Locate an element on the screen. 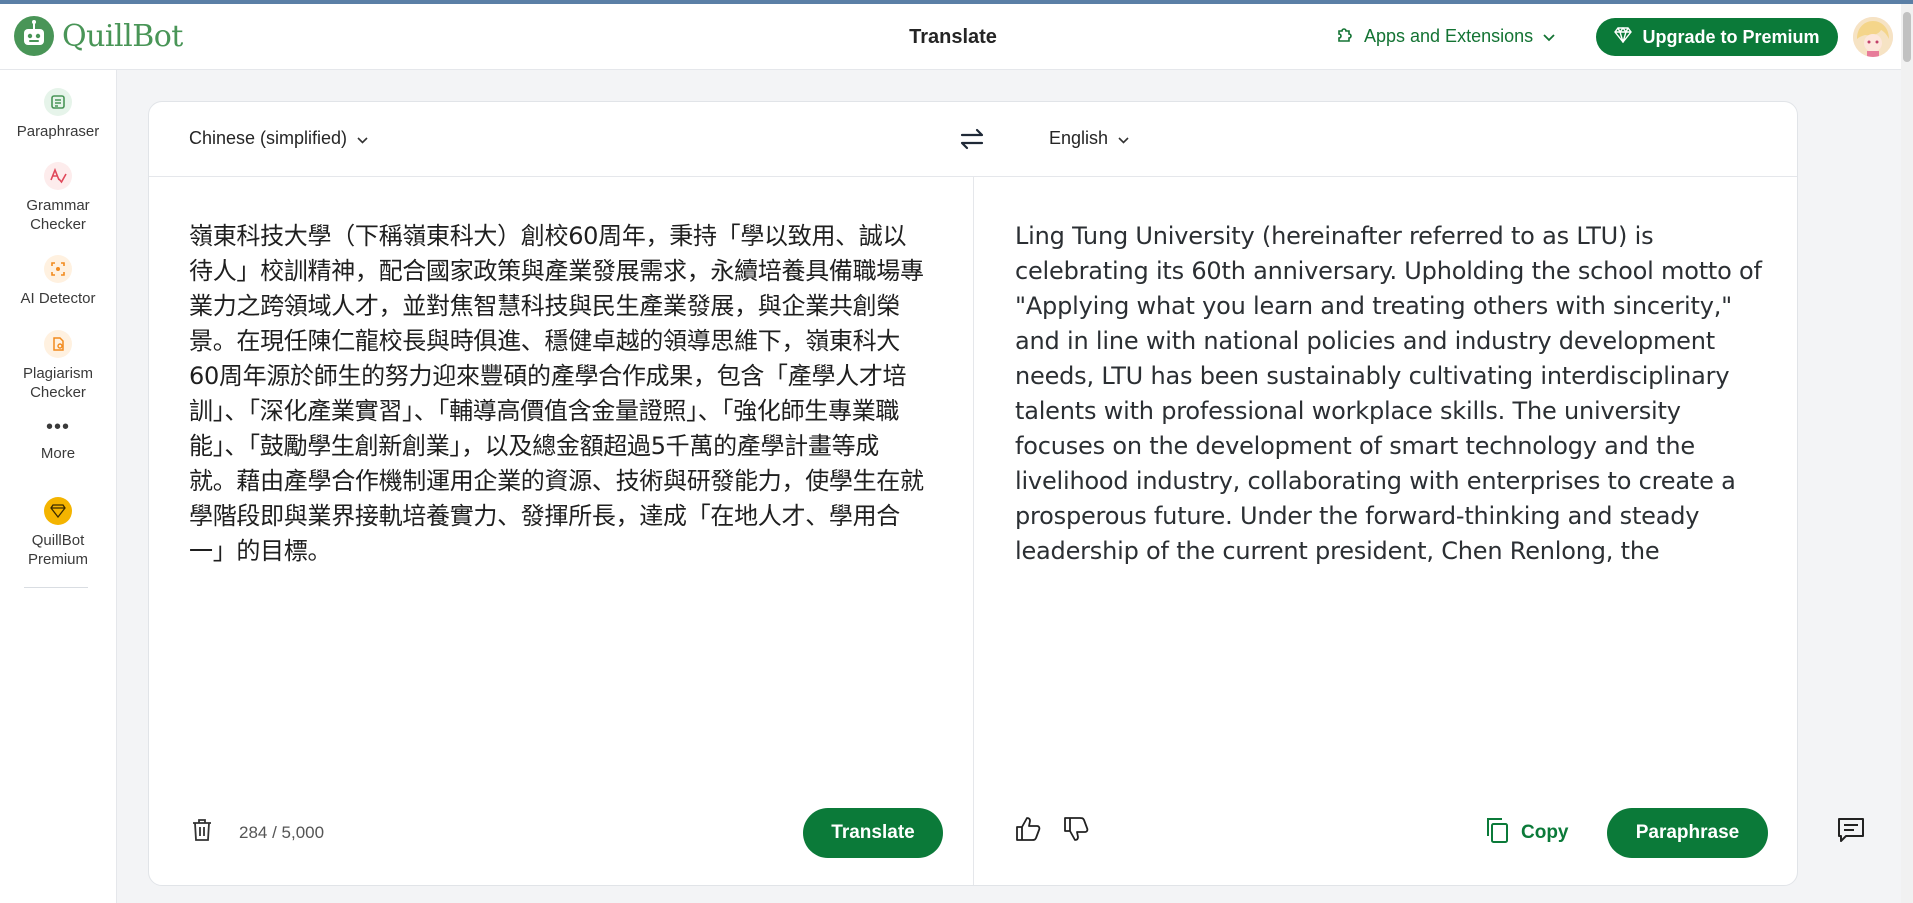 Image resolution: width=1913 pixels, height=903 pixels. paraphrase-button: Paraphrase is located at coordinates (1687, 833).